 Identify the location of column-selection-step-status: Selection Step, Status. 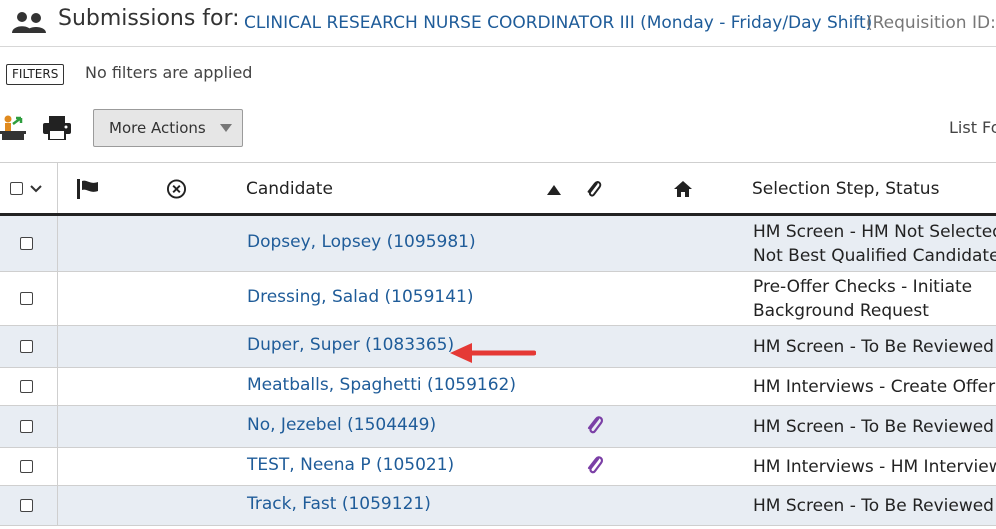
(845, 188).